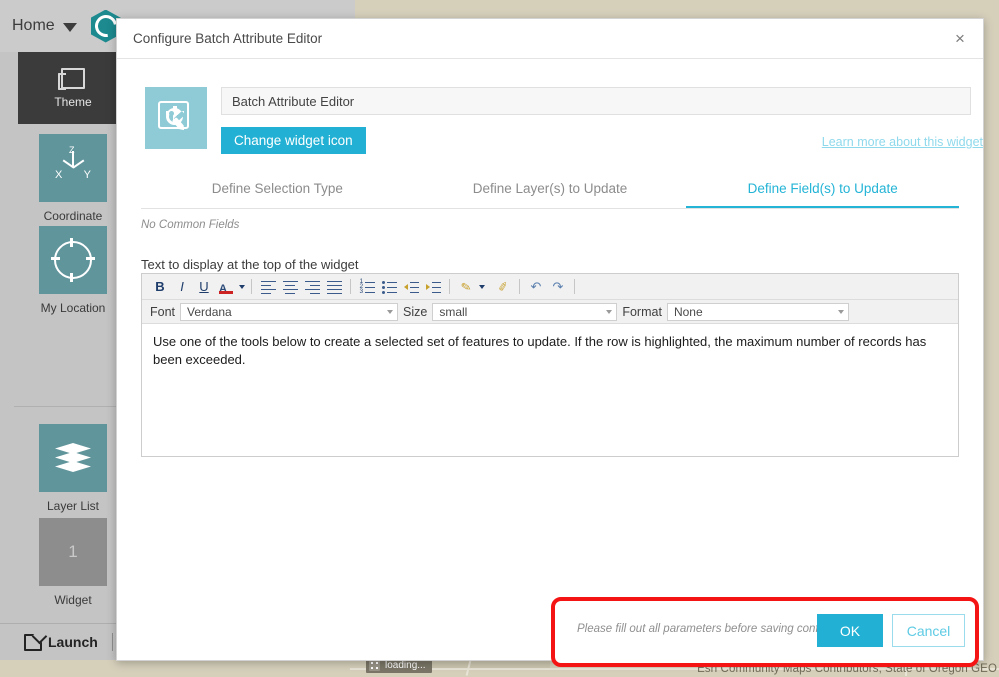 The width and height of the screenshot is (999, 677). I want to click on font-select-value: Verdana, so click(209, 311).